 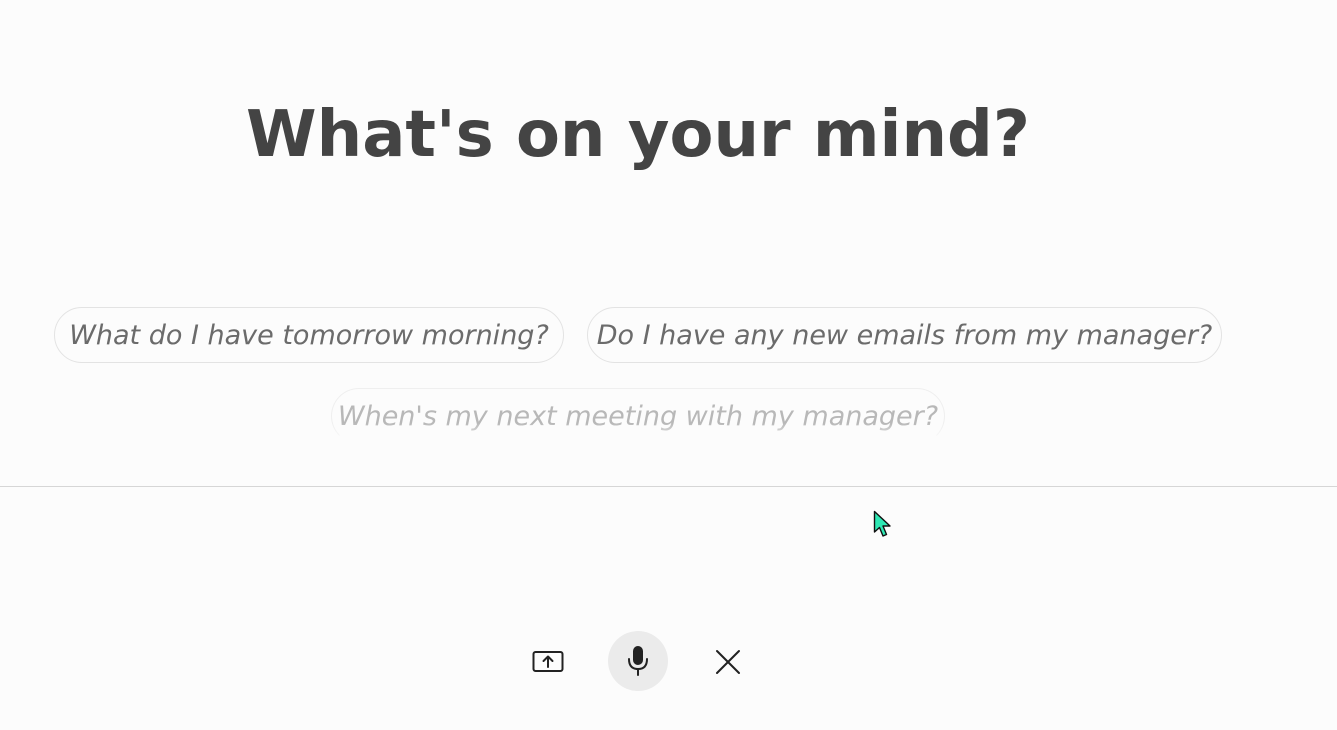 What do you see at coordinates (668, 486) in the screenshot?
I see `input-divider` at bounding box center [668, 486].